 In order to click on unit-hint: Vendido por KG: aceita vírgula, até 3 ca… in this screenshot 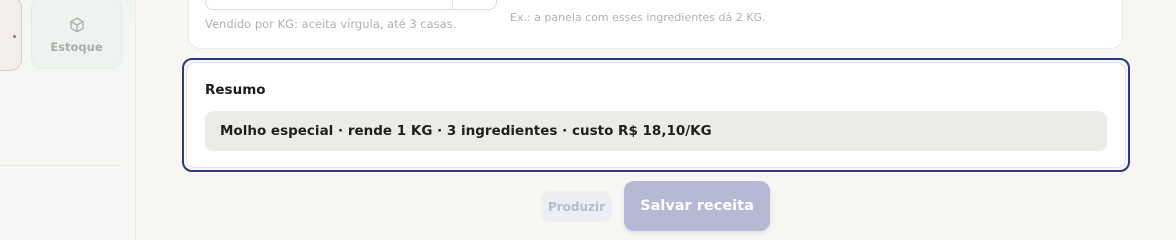, I will do `click(331, 24)`.